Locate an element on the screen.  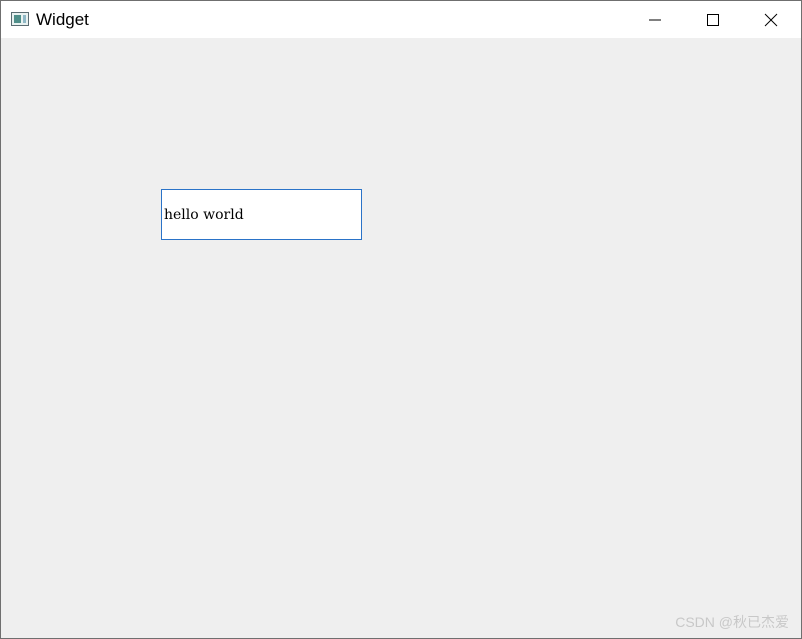
maximize-icon is located at coordinates (713, 19).